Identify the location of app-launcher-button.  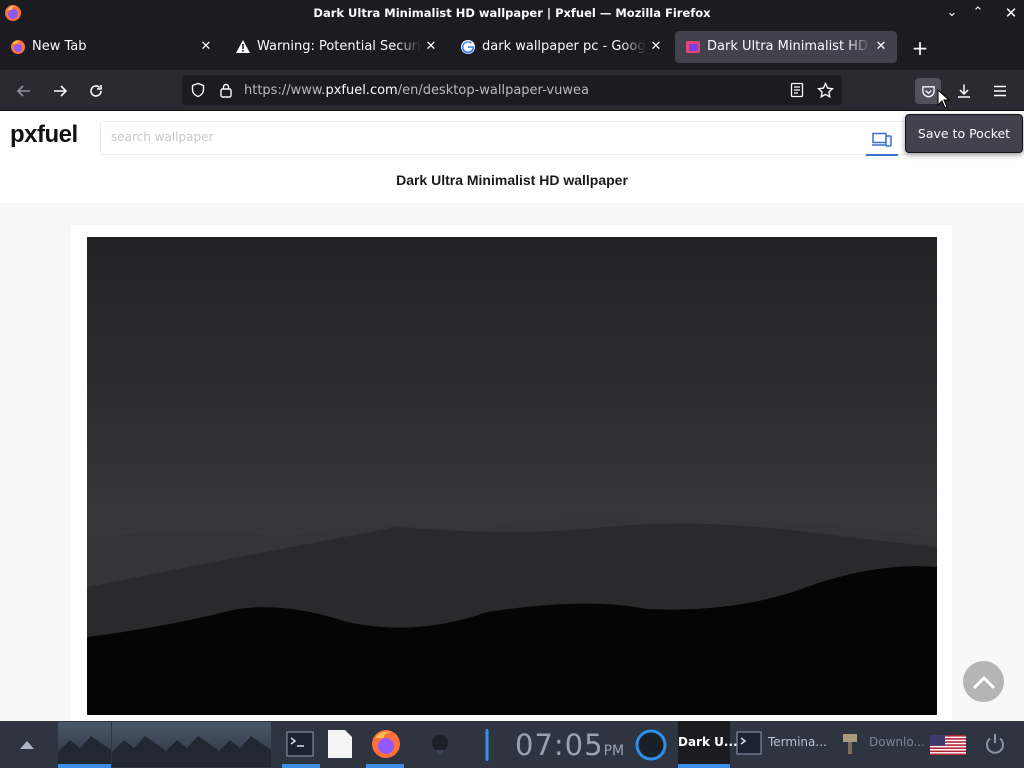
(27, 745).